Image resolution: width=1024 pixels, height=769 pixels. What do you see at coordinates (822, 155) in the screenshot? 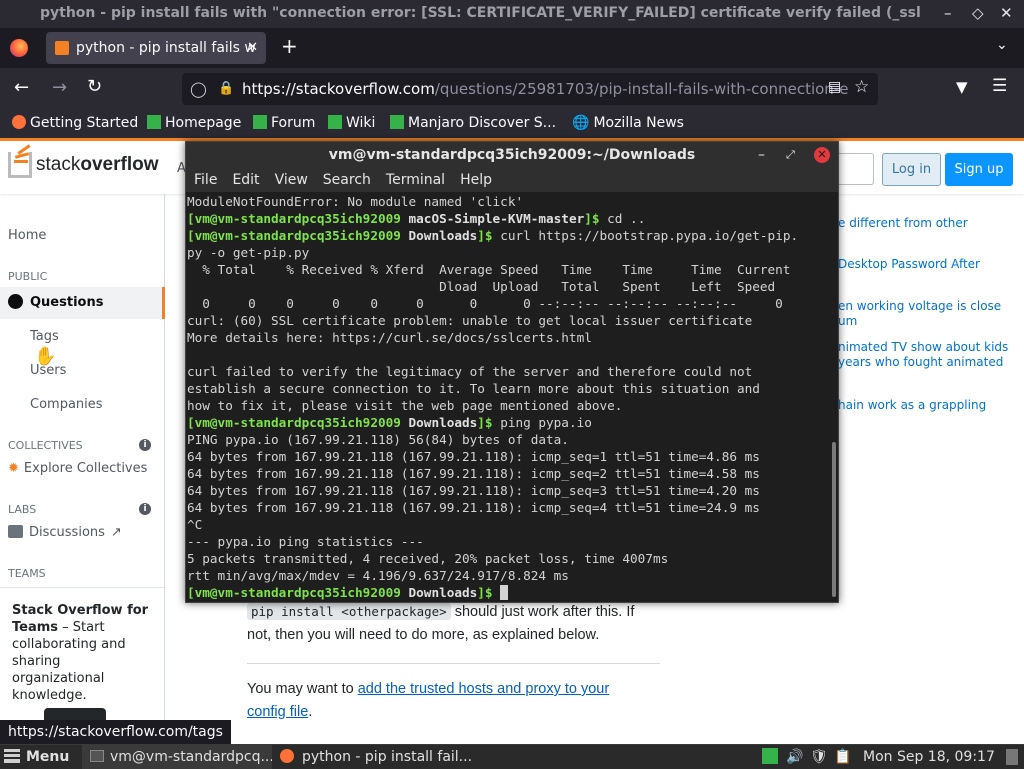
I see `terminal-close-icon: ✕` at bounding box center [822, 155].